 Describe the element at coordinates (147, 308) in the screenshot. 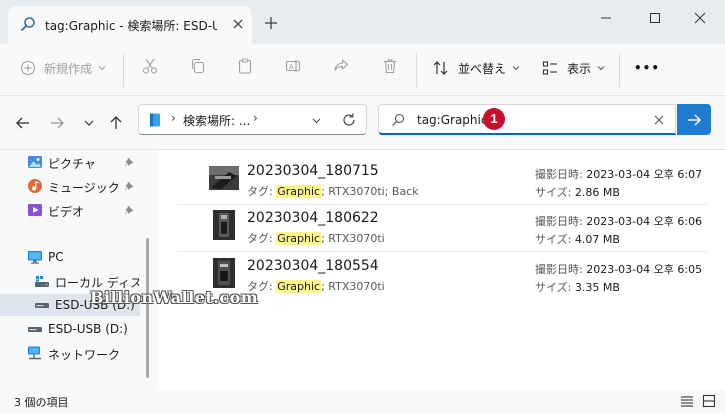

I see `sidebar-scrollbar` at that location.